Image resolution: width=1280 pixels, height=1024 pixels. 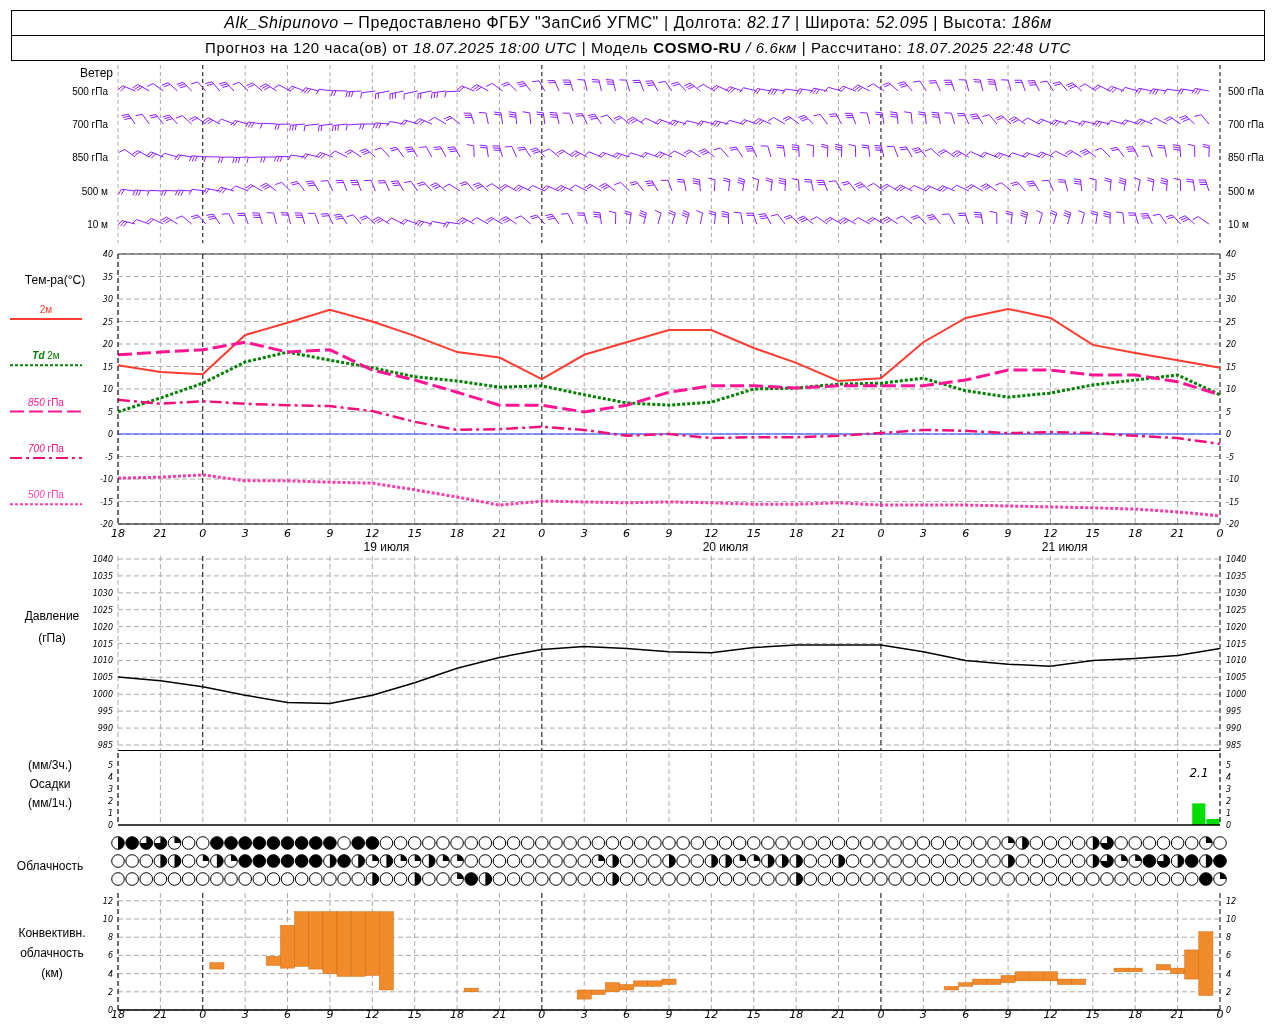 What do you see at coordinates (106, 502) in the screenshot?
I see `axis-tick-label: -15` at bounding box center [106, 502].